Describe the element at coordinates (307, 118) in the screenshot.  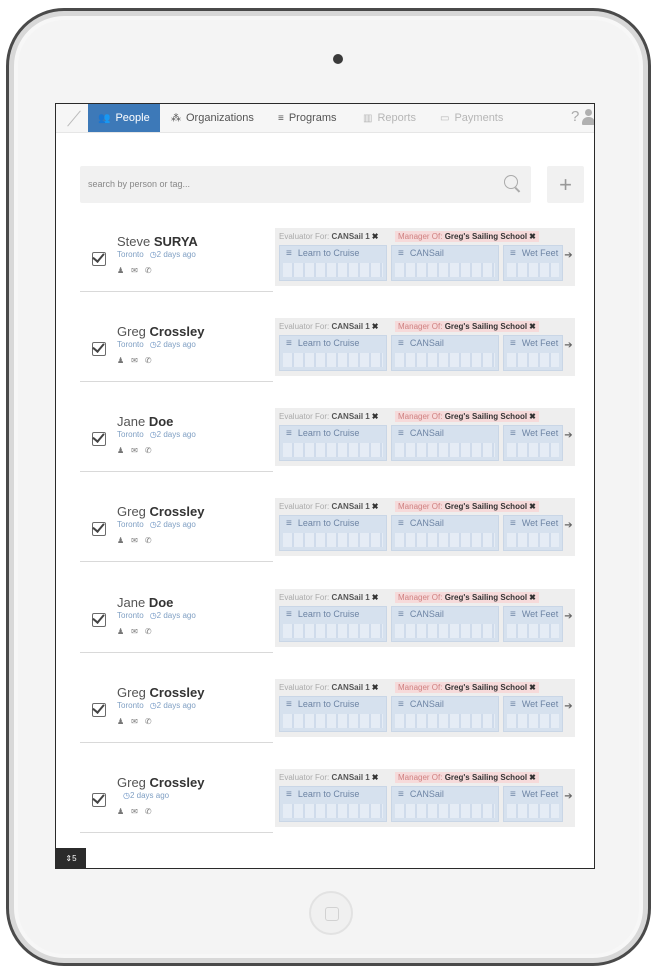
I see `tab-programs: ≡ Programs` at that location.